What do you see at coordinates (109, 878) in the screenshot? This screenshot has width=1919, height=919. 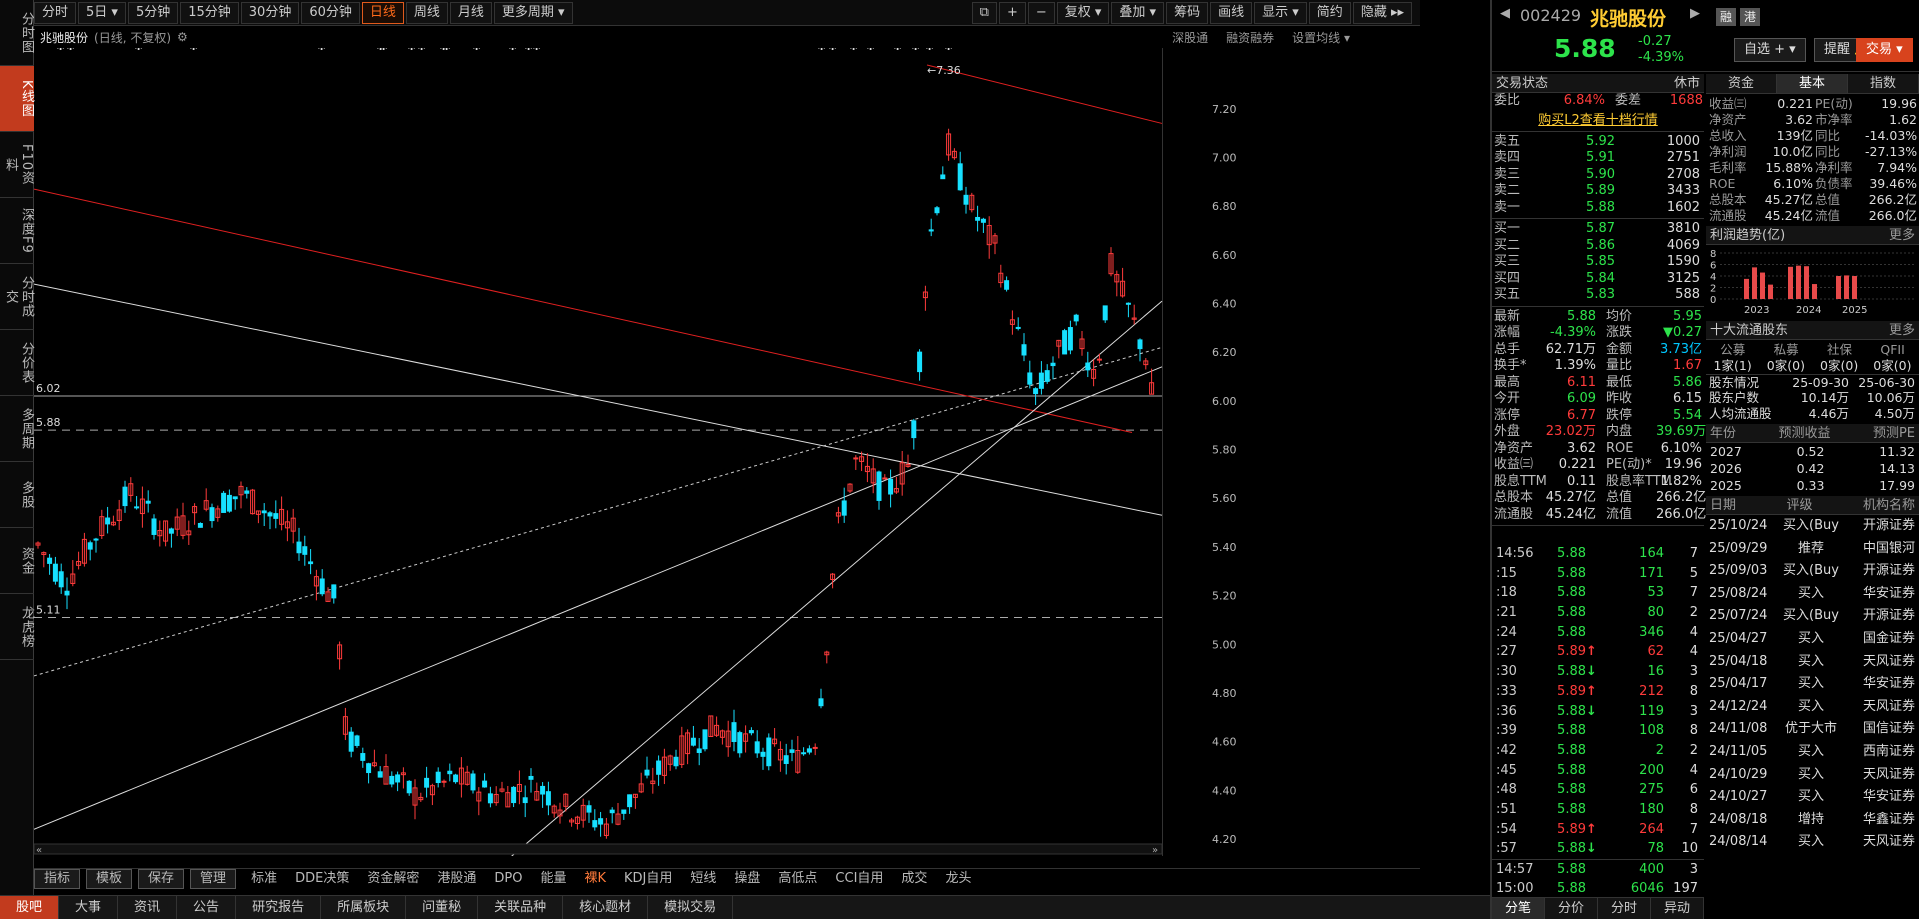 I see `indicator-tab-1: 模板` at bounding box center [109, 878].